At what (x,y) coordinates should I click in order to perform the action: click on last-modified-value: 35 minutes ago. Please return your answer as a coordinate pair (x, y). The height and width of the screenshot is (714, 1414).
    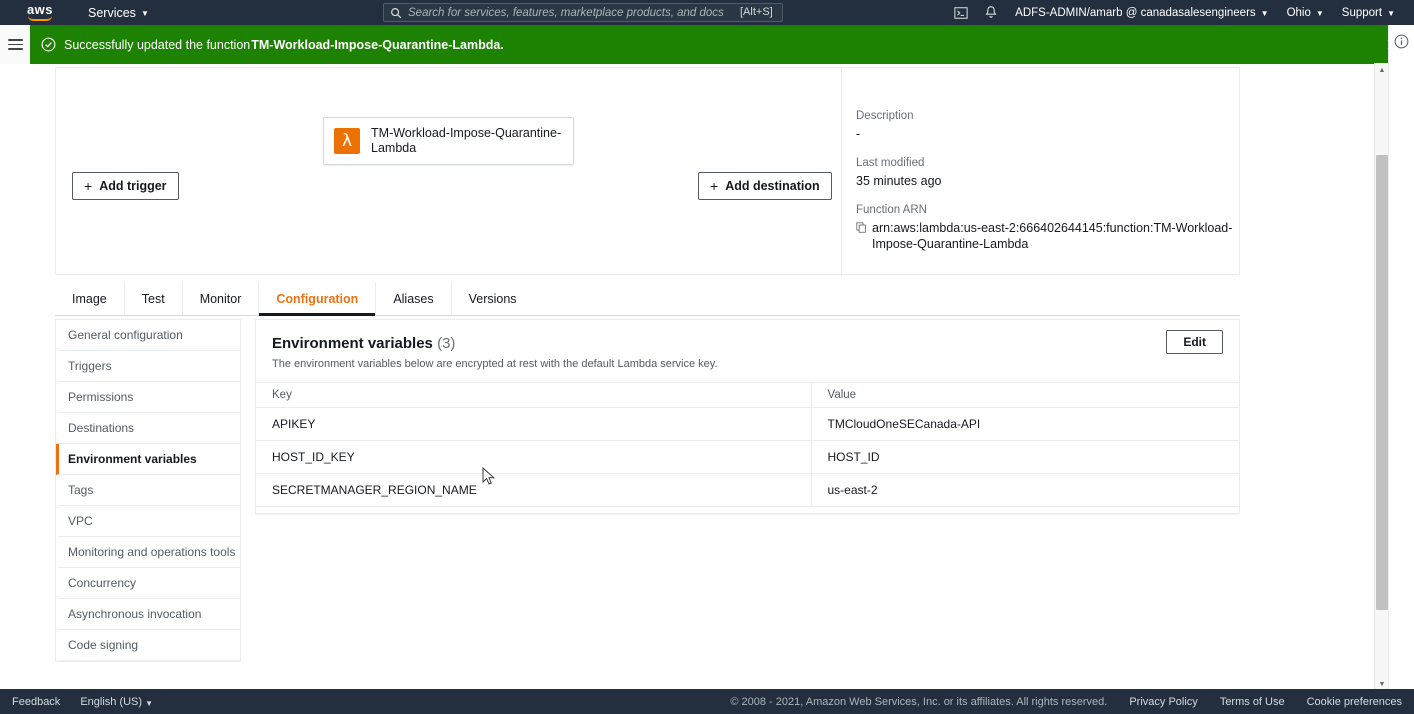
    Looking at the image, I should click on (899, 181).